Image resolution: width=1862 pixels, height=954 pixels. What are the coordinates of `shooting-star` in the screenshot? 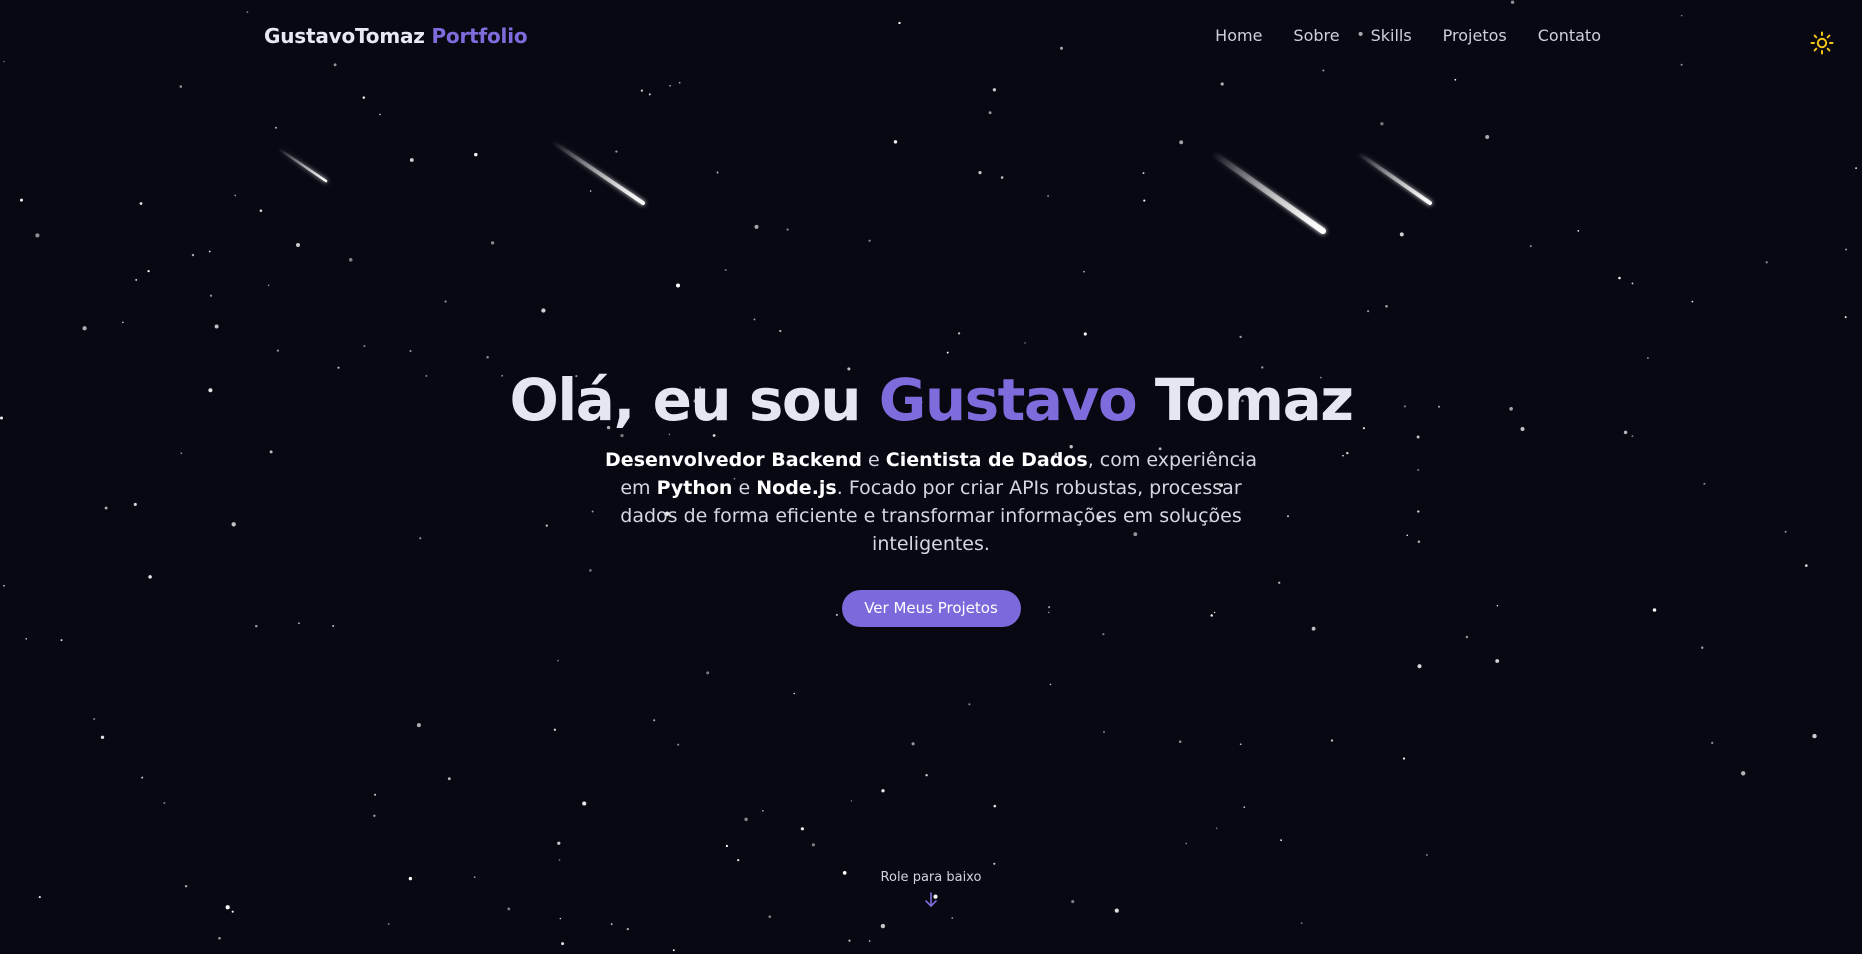 It's located at (1268, 192).